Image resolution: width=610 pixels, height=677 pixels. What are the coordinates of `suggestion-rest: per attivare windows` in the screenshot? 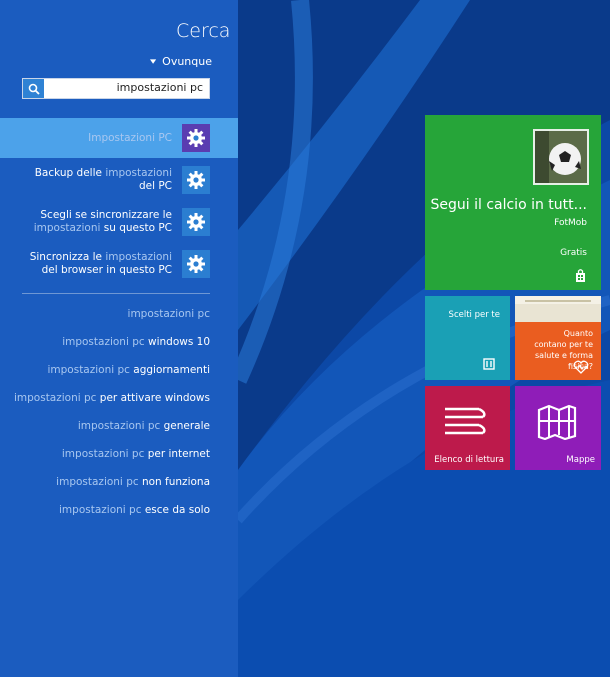 It's located at (153, 398).